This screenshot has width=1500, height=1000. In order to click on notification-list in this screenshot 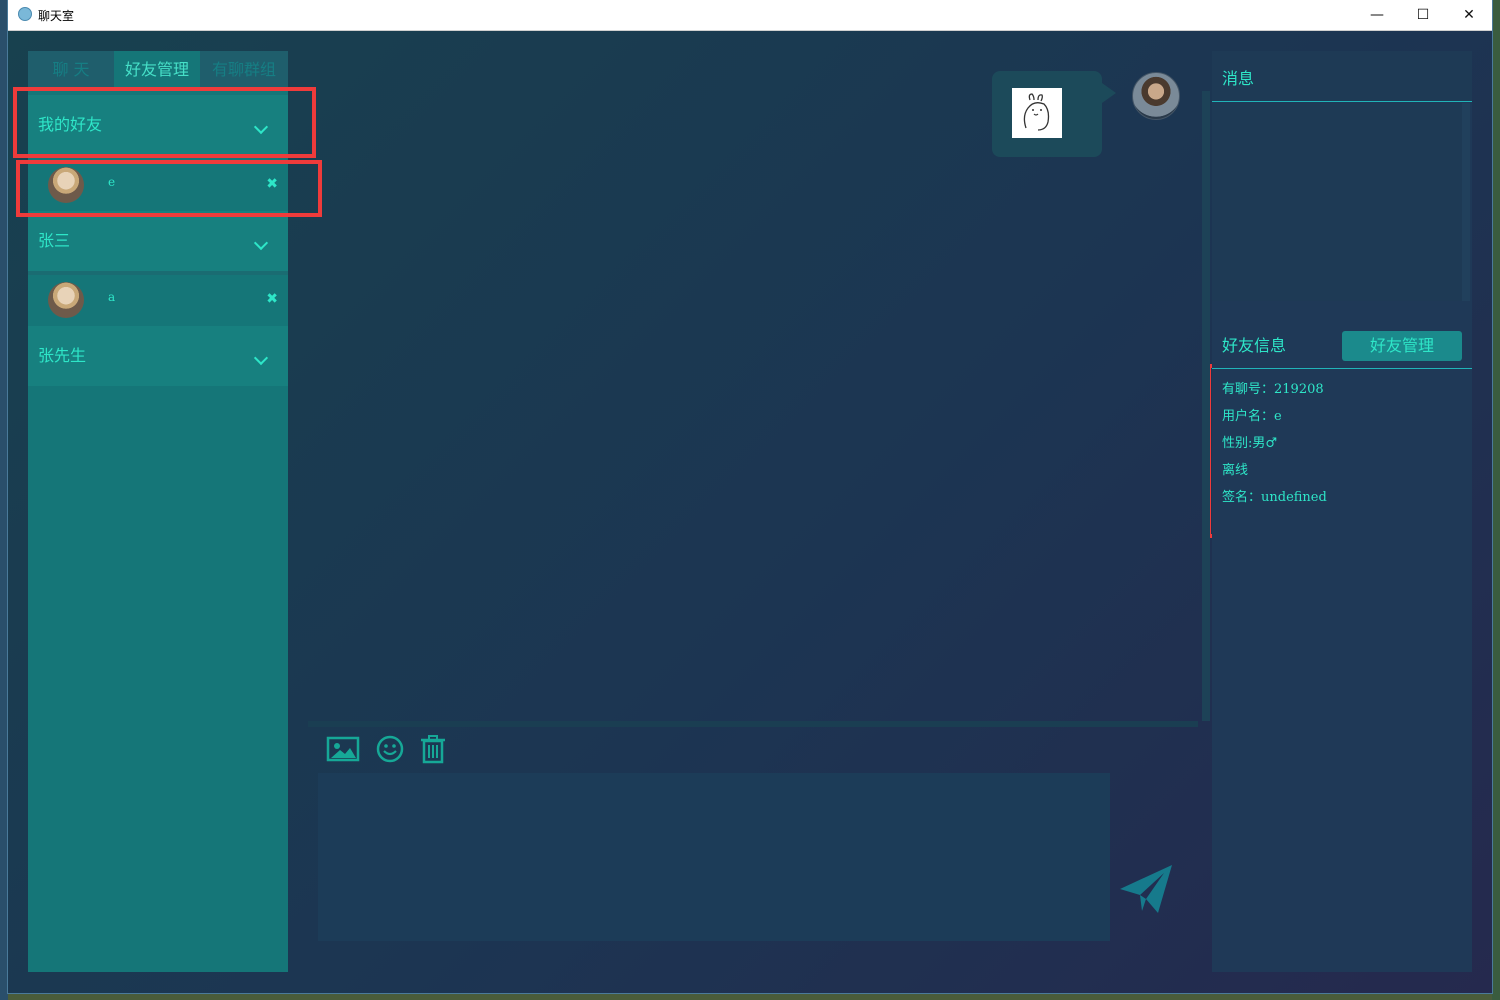, I will do `click(1337, 202)`.